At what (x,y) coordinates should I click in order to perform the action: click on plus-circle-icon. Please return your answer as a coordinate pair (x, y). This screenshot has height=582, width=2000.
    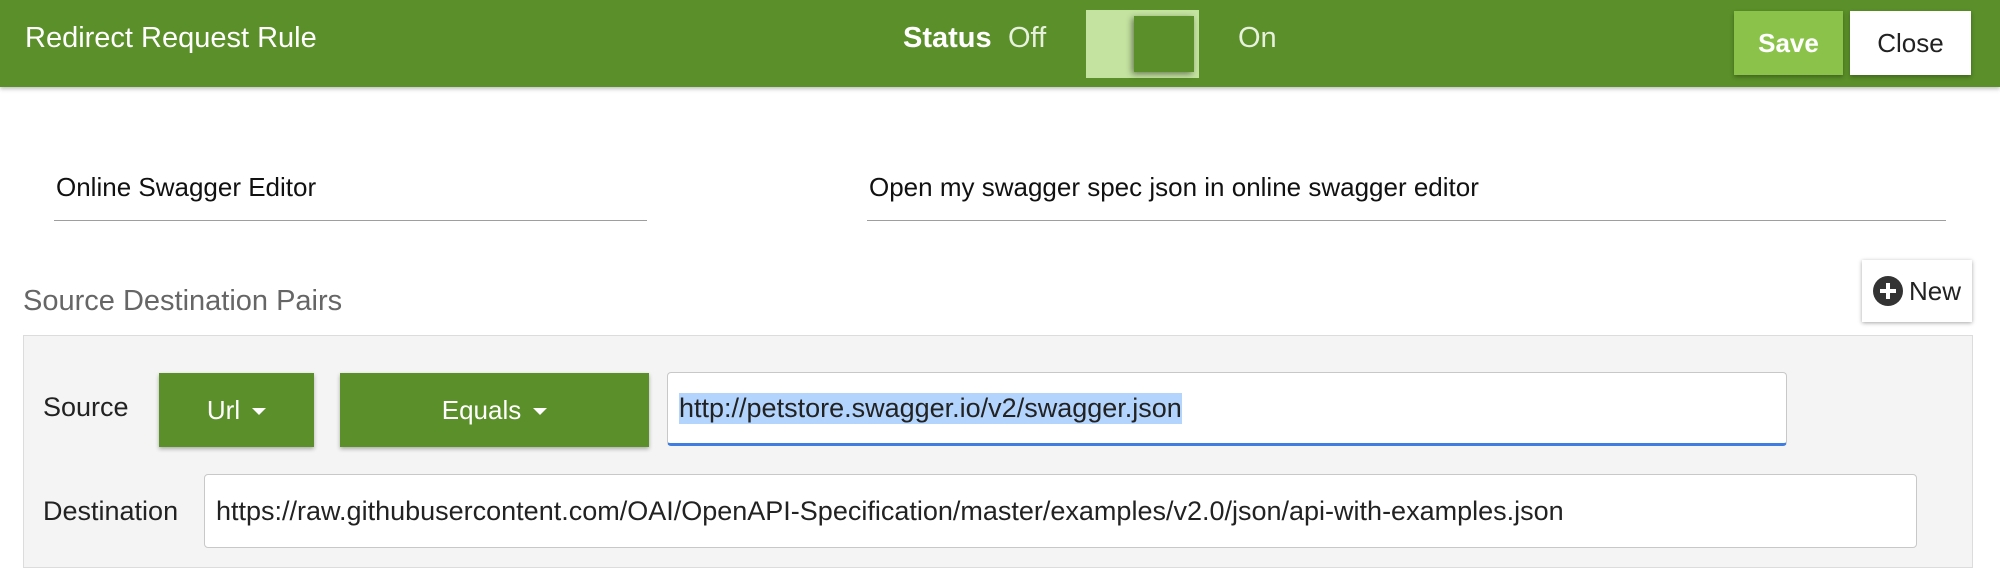
    Looking at the image, I should click on (1887, 291).